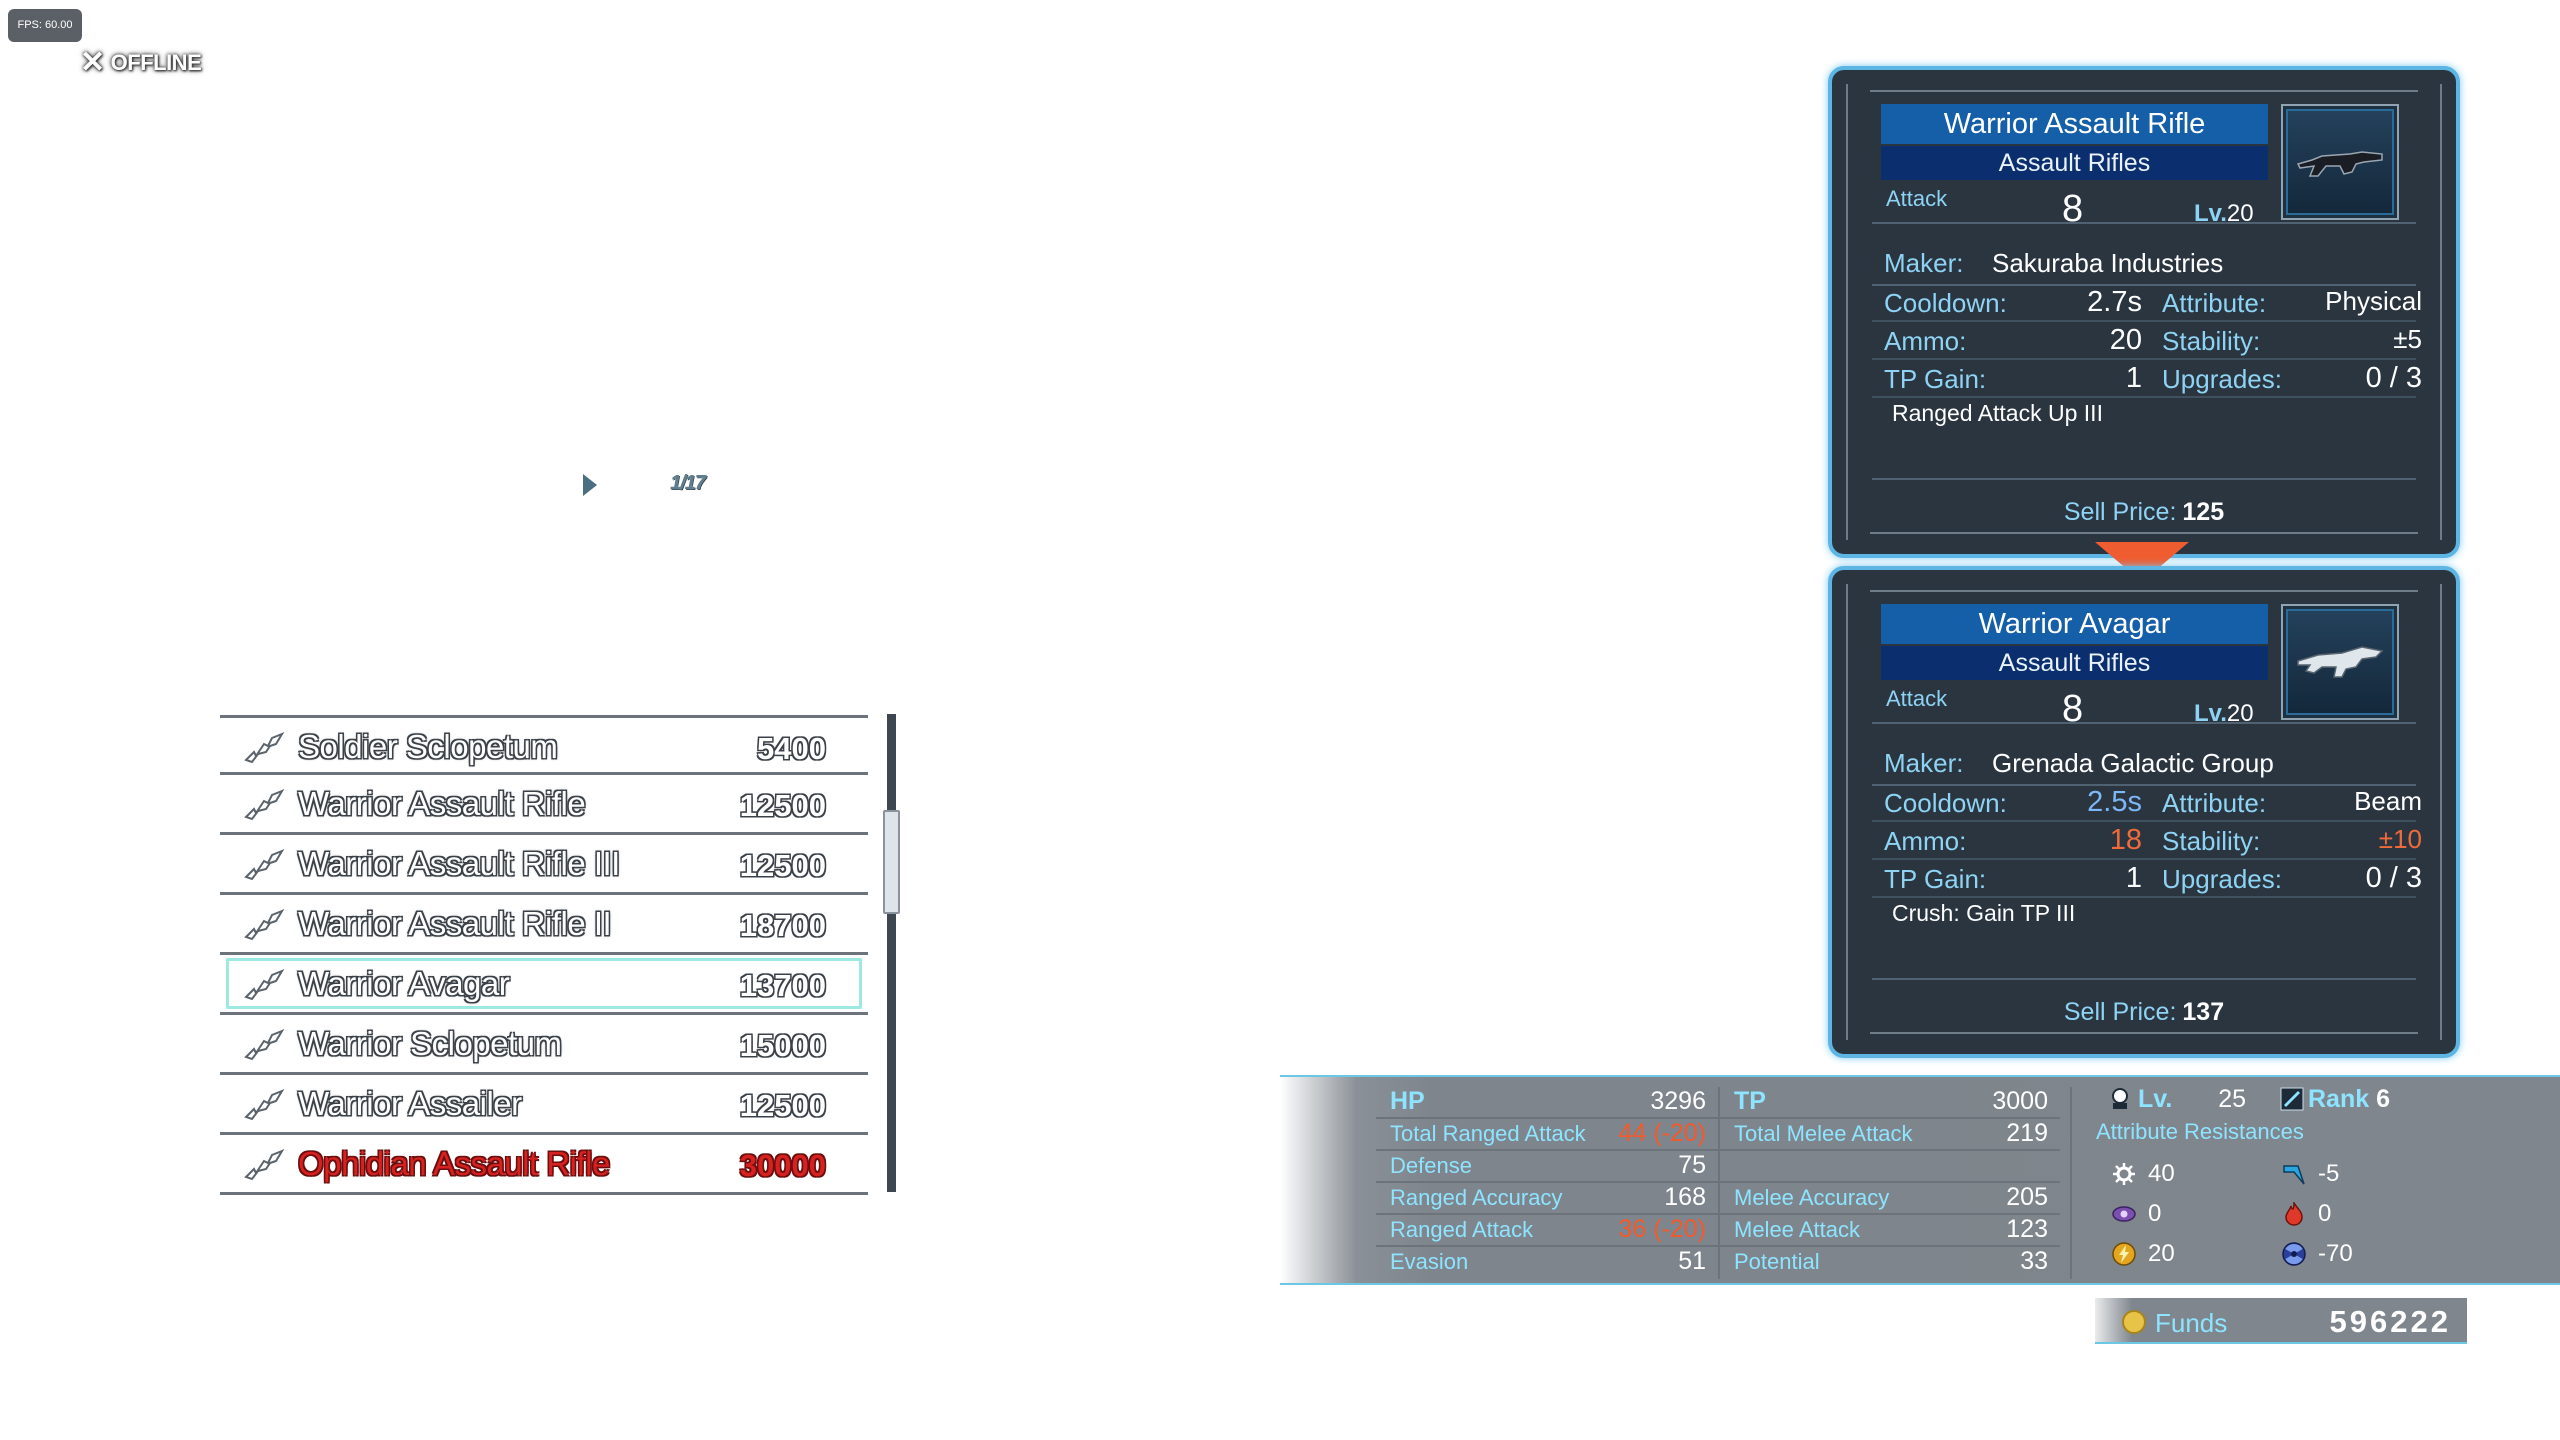 The image size is (2560, 1440). Describe the element at coordinates (1984, 913) in the screenshot. I see `weapon-ability: Crush: Gain TP III` at that location.